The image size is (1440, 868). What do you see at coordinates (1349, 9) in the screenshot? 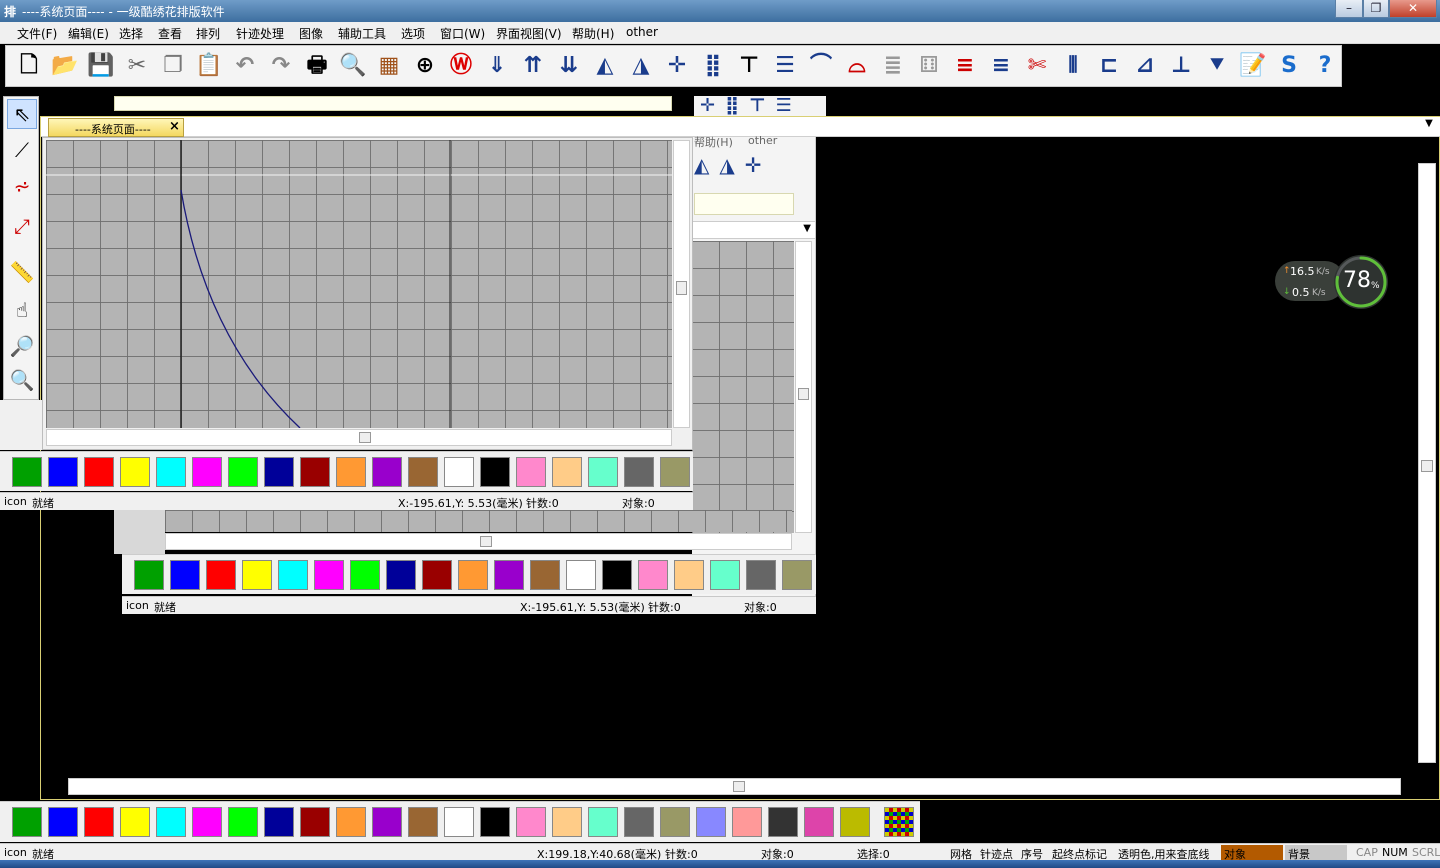
I see `minimize-button: –` at bounding box center [1349, 9].